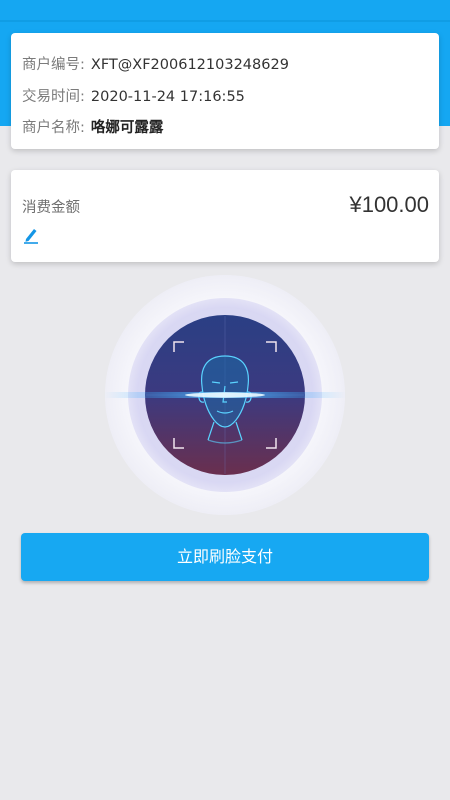 The height and width of the screenshot is (800, 450). Describe the element at coordinates (189, 65) in the screenshot. I see `merchant-id-value: XFT@XF200612103248629` at that location.